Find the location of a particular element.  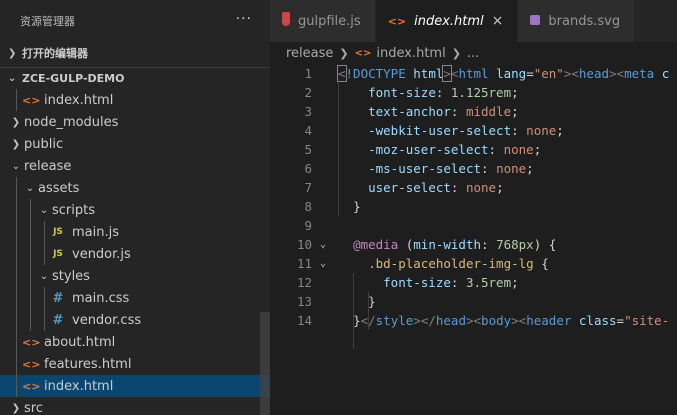

code-line: 12 font-size: 3.5rem; is located at coordinates (473, 282).